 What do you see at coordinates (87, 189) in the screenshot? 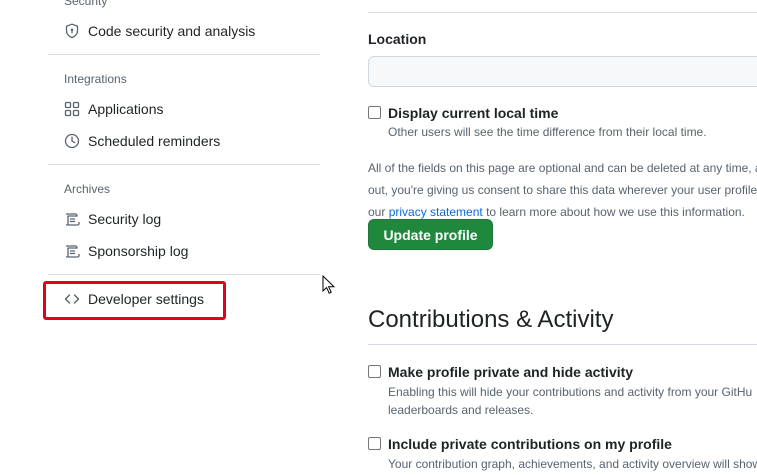
I see `sidebar-heading-archives: Archives` at bounding box center [87, 189].